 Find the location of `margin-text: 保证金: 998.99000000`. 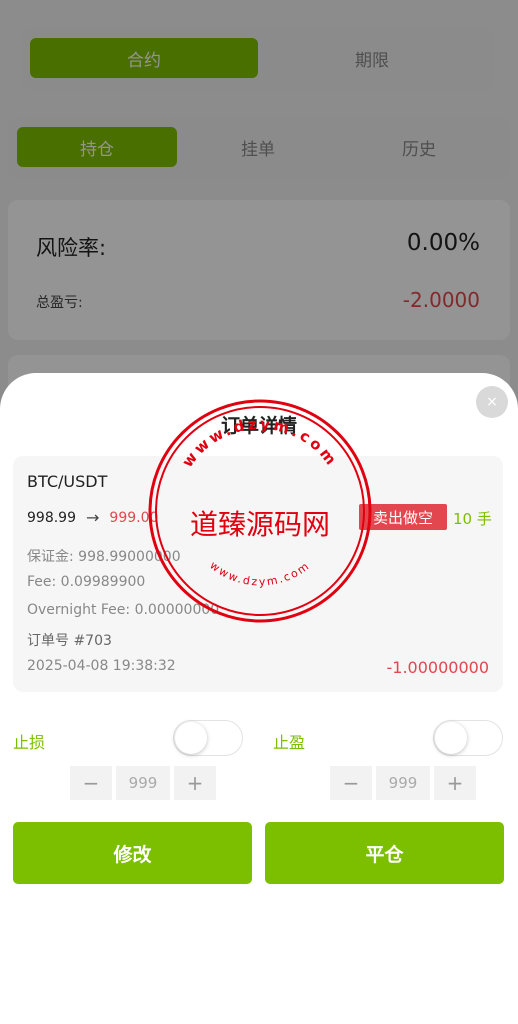

margin-text: 保证金: 998.99000000 is located at coordinates (104, 557).